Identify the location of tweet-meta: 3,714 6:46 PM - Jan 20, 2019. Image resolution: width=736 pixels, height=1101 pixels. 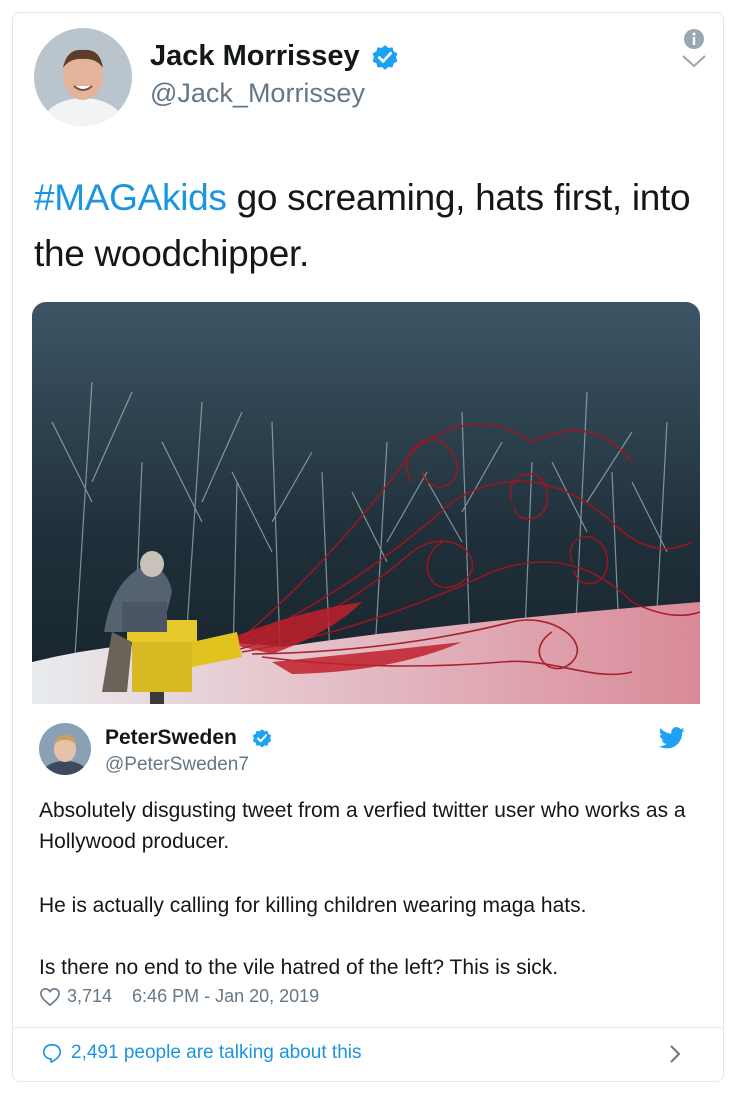
(179, 996).